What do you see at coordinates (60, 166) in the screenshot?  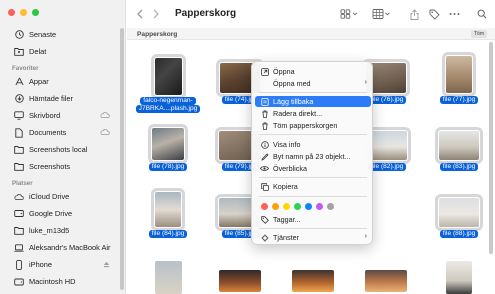 I see `sidebar-item-screenshots: Screenshots` at bounding box center [60, 166].